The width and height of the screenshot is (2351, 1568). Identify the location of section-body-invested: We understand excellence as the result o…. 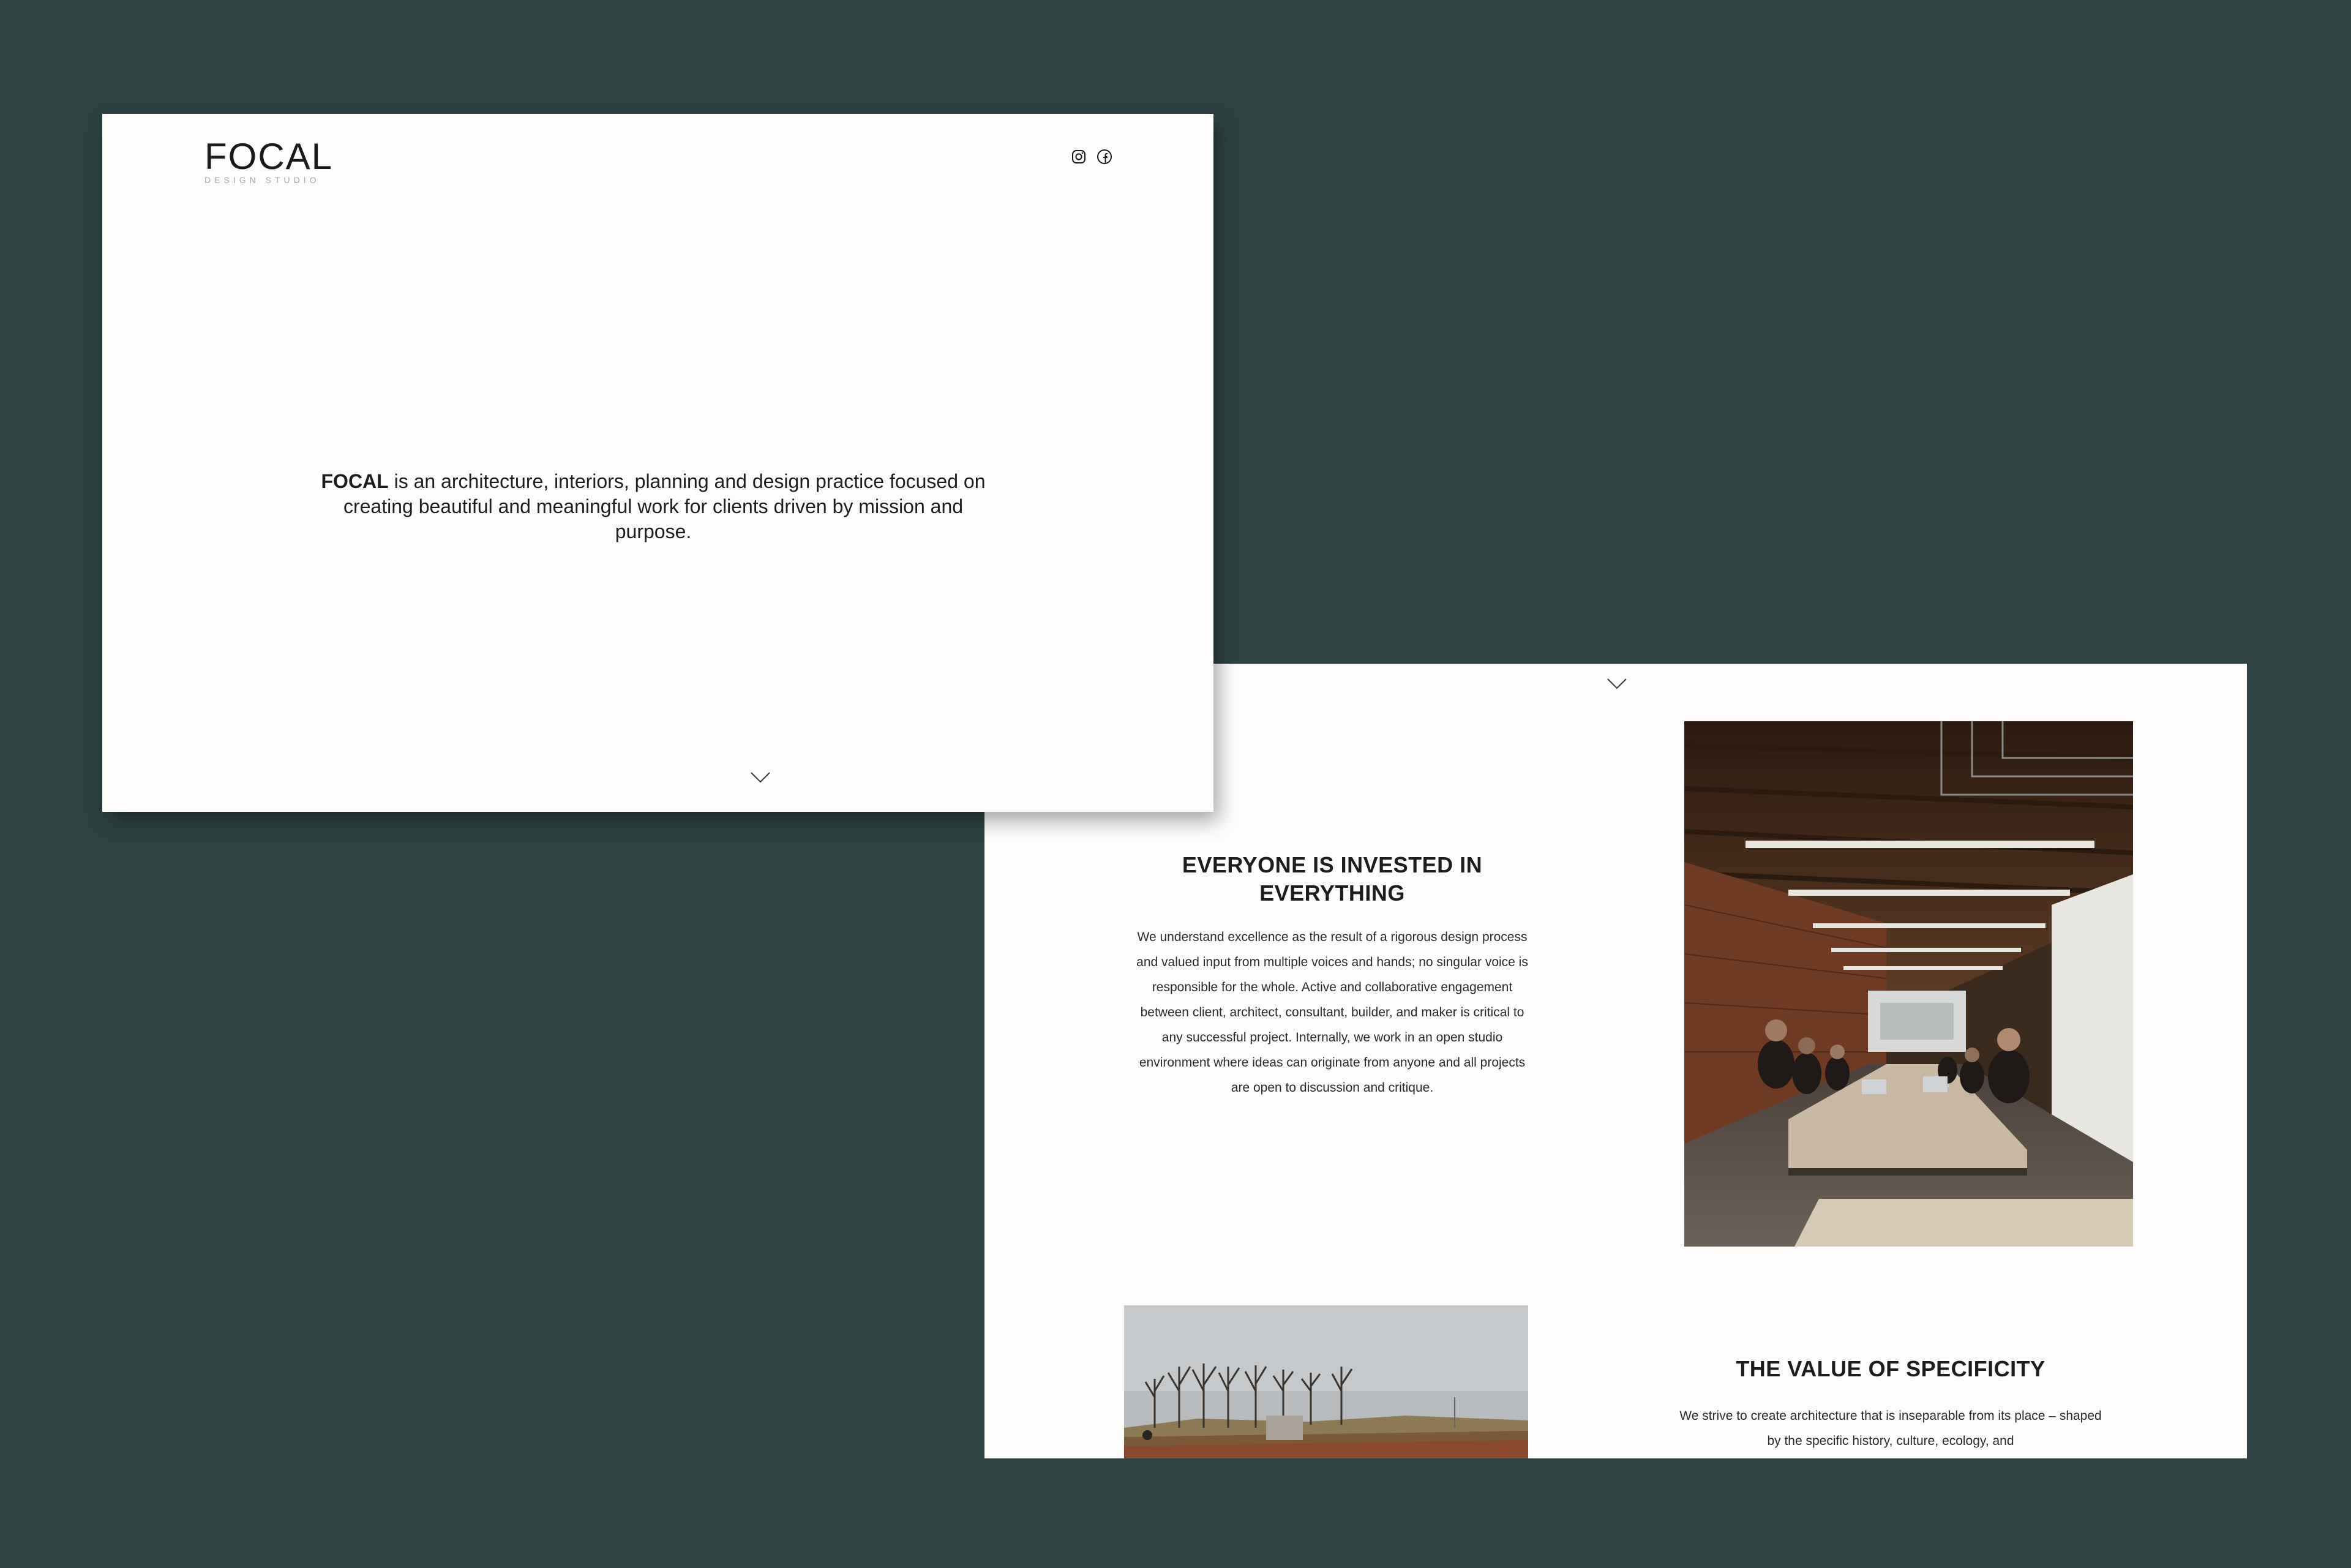
(1332, 1012).